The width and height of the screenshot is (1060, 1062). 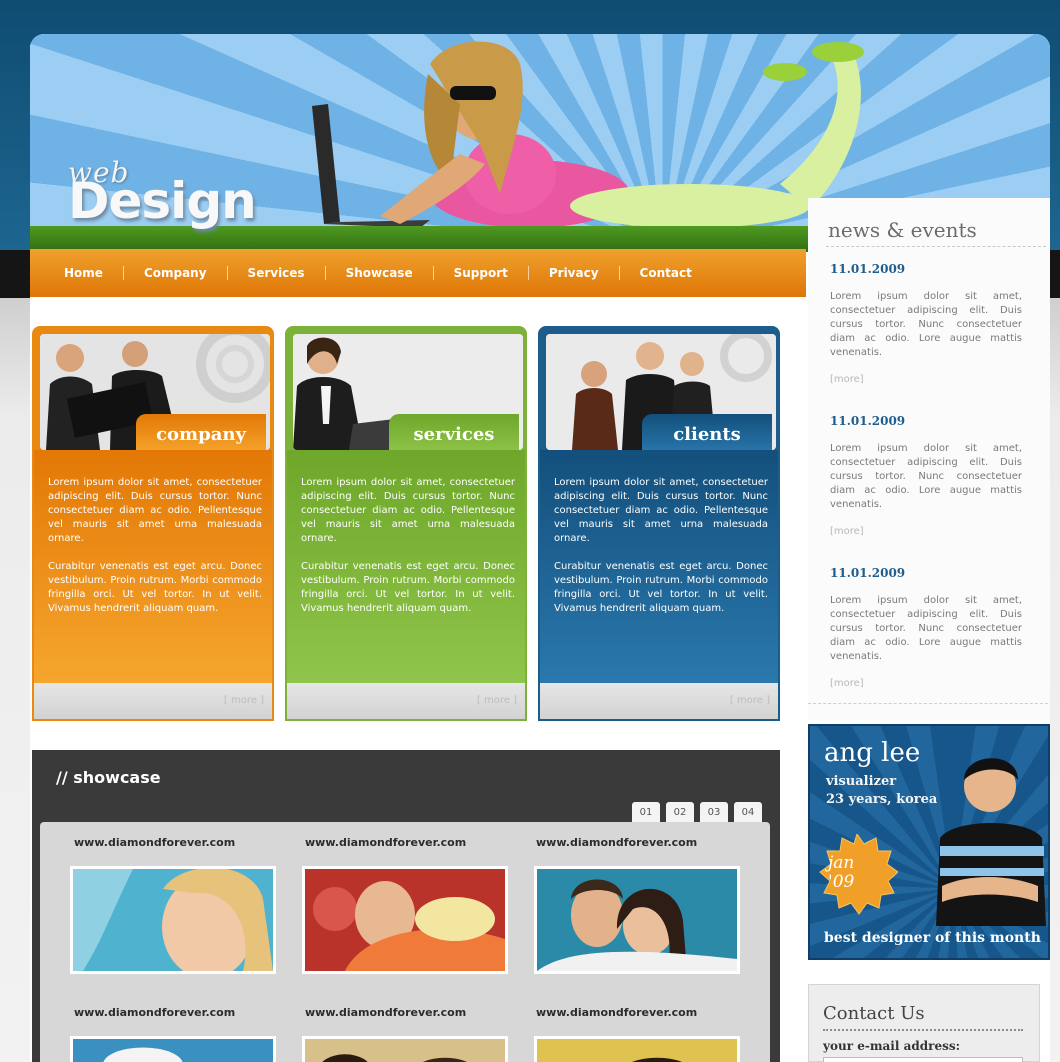 I want to click on news-title: news & events, so click(x=902, y=230).